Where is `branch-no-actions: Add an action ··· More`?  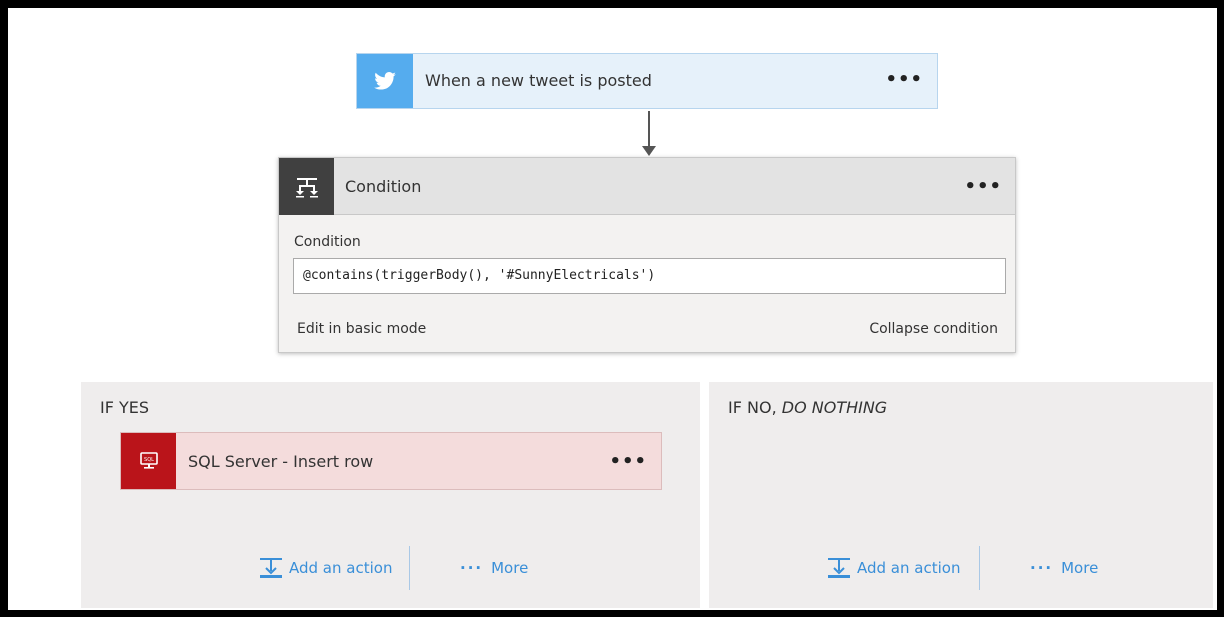
branch-no-actions: Add an action ··· More is located at coordinates (961, 568).